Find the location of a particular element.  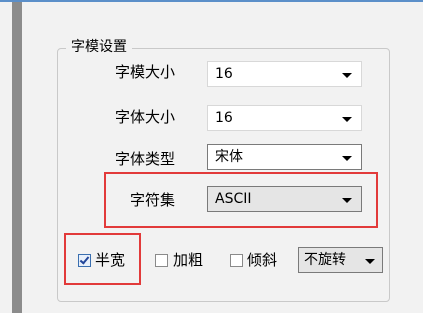

left-panel-edge is located at coordinates (17, 157).